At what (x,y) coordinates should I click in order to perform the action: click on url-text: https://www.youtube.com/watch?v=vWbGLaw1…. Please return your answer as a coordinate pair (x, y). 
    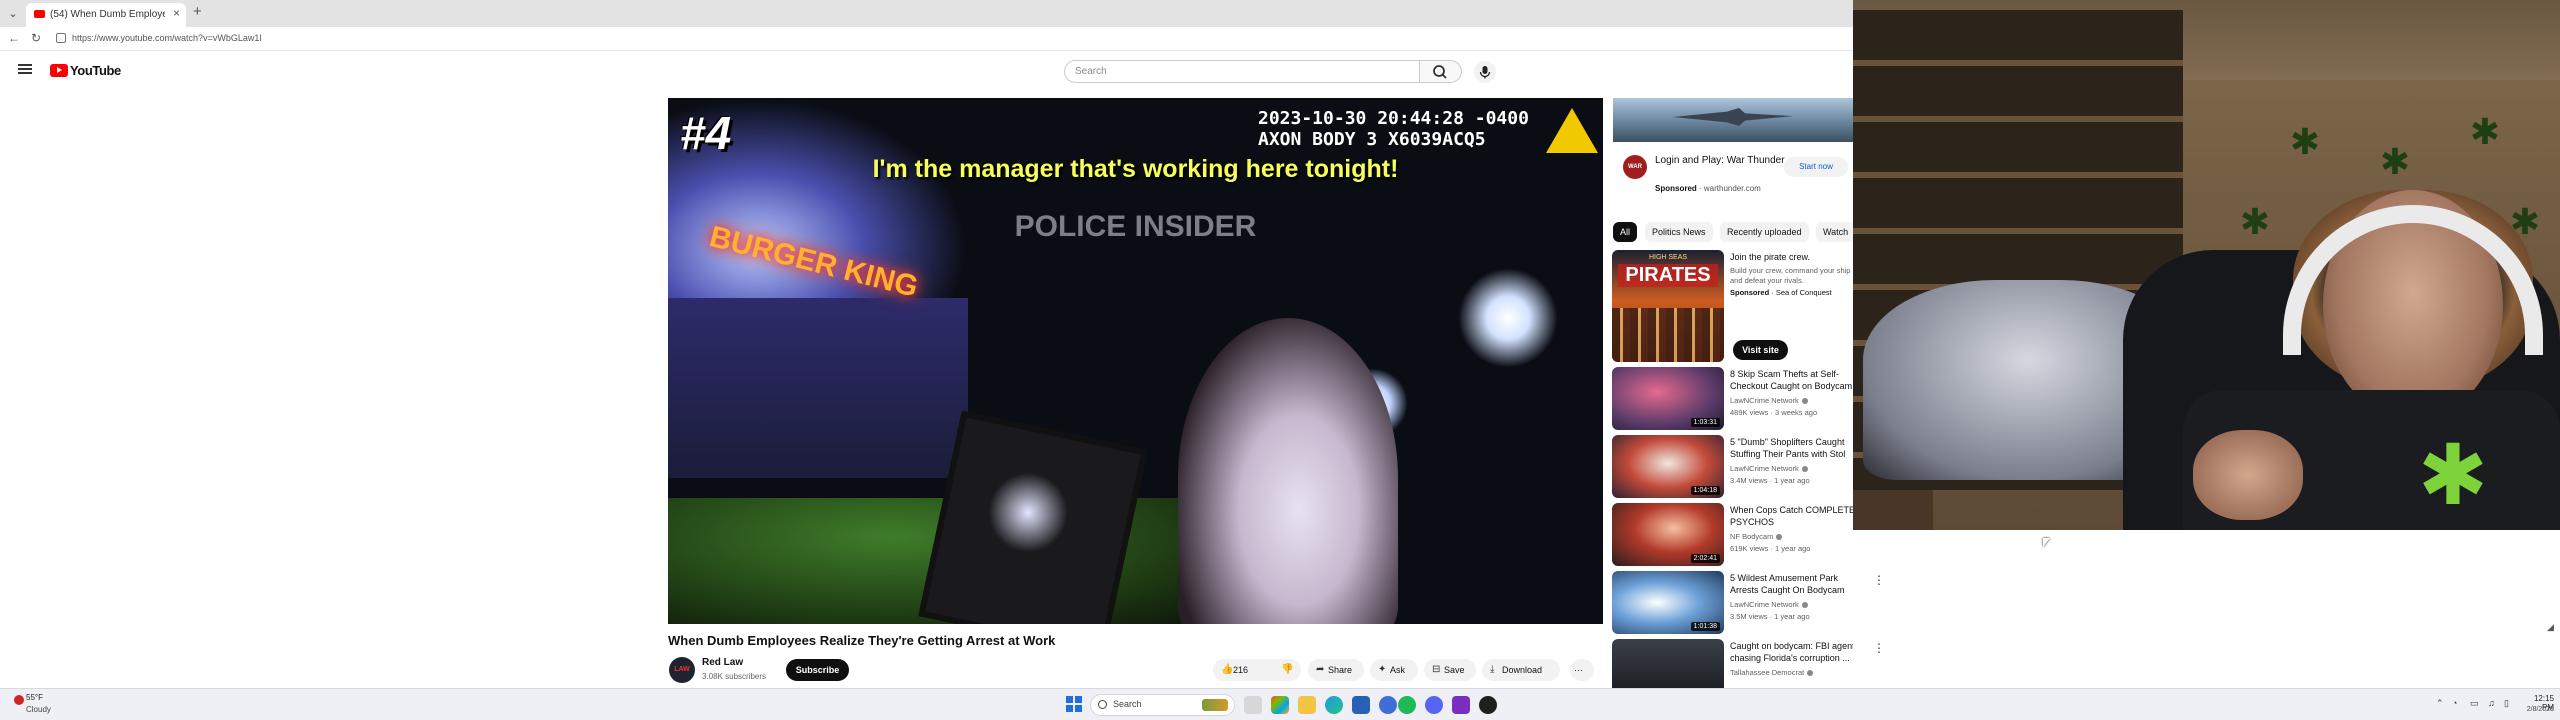
    Looking at the image, I should click on (167, 38).